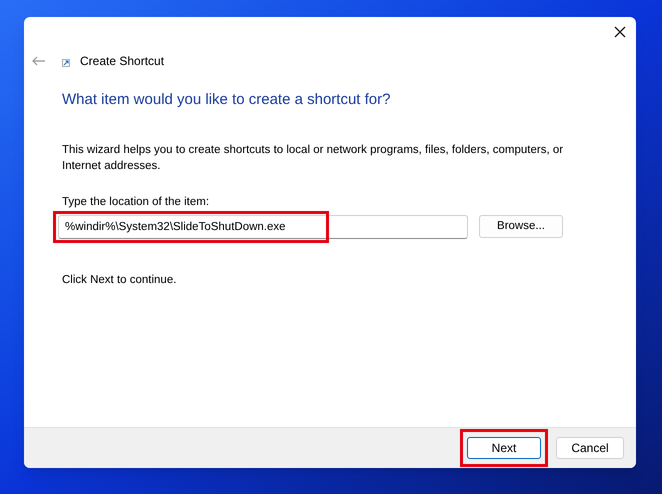 This screenshot has width=662, height=494. I want to click on dialog-button: Cancel, so click(590, 448).